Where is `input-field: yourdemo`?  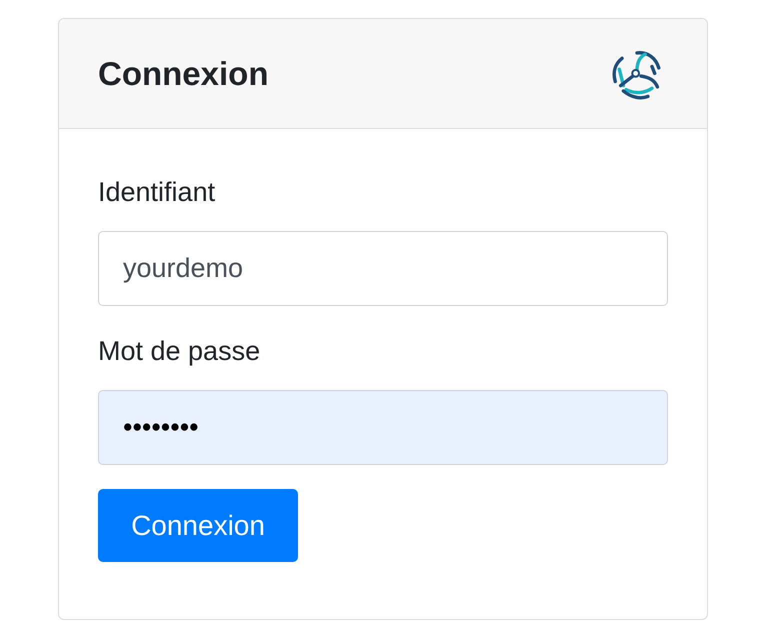 input-field: yourdemo is located at coordinates (383, 268).